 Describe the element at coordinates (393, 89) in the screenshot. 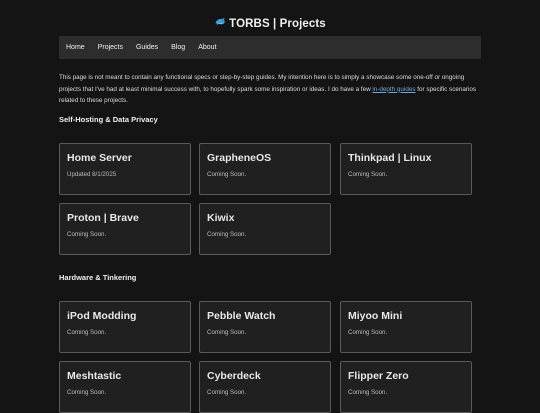

I see `in-depth-guides-link: in-depth guides` at that location.